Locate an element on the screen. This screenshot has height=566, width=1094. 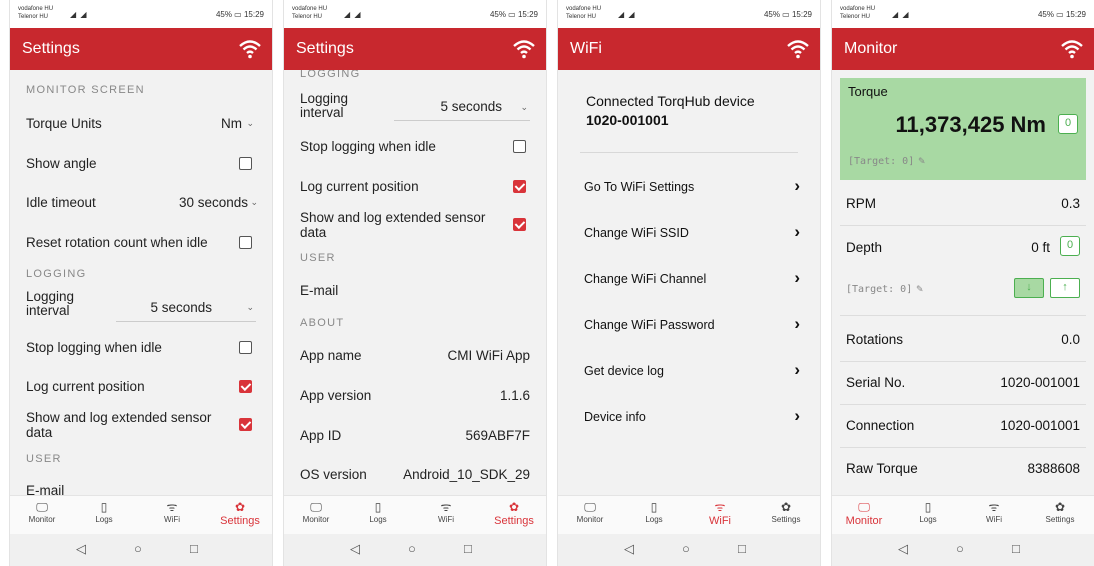
reset-rotation-row: Reset rotation count when idle is located at coordinates (141, 242).